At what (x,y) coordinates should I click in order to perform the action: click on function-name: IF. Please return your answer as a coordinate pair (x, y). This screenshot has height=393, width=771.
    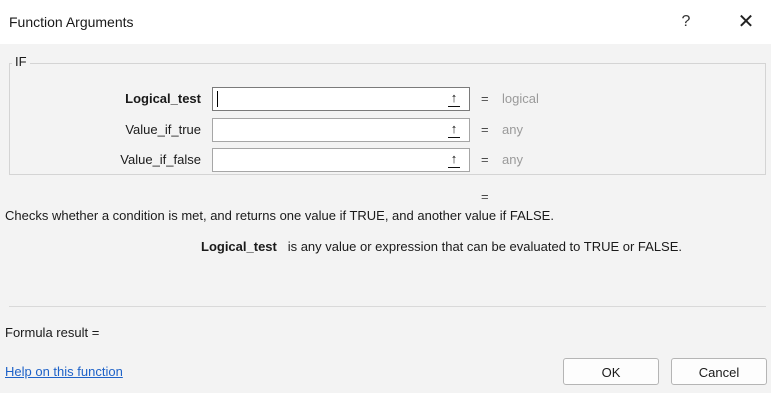
    Looking at the image, I should click on (21, 61).